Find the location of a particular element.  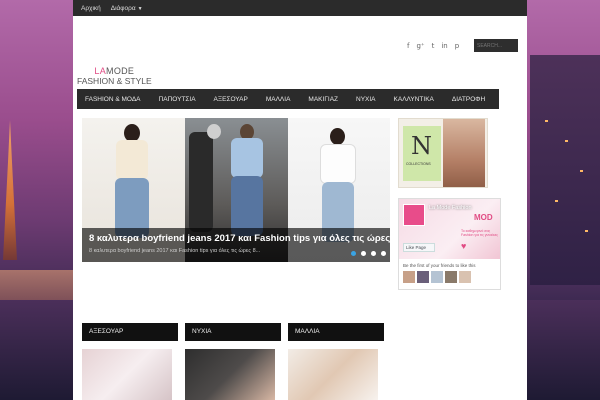

facebook-brand-text: MOD is located at coordinates (483, 217).